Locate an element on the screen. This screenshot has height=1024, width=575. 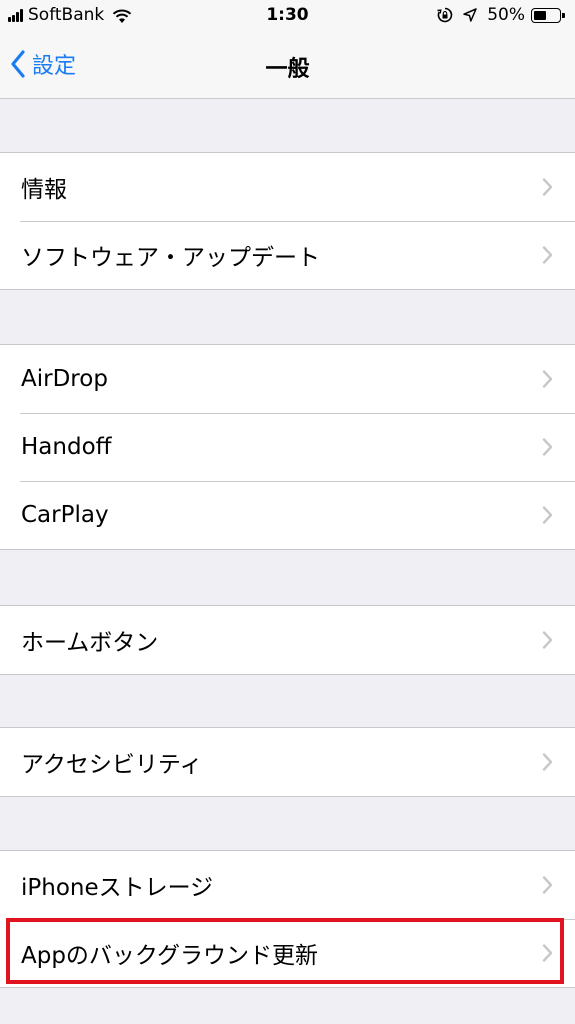
battery-cap is located at coordinates (563, 15).